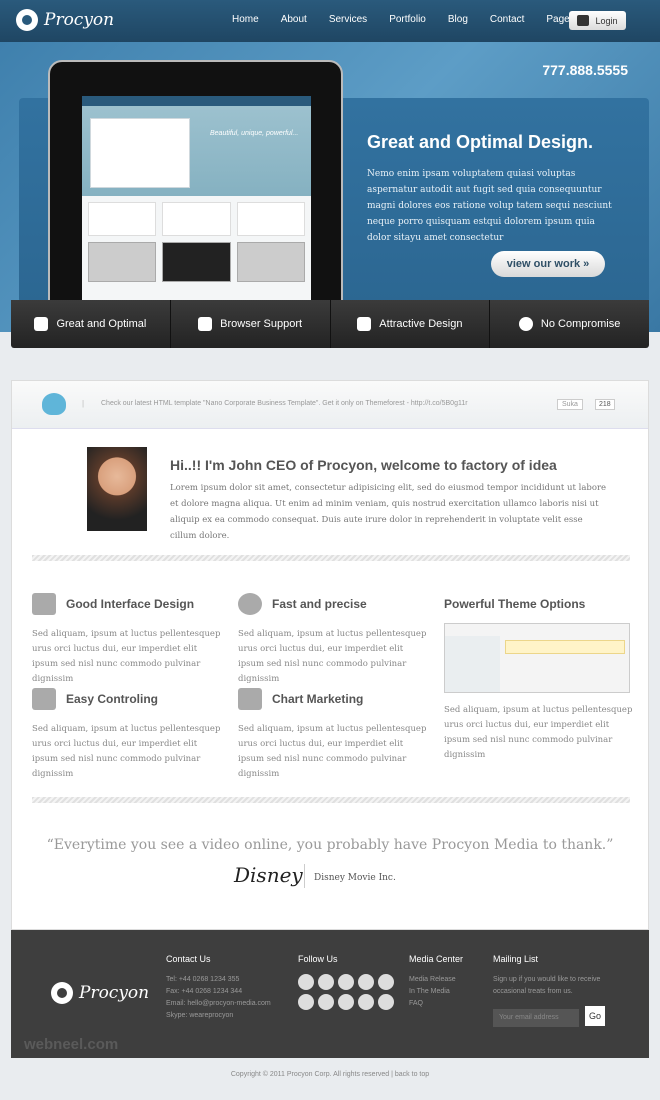 This screenshot has width=660, height=1100. Describe the element at coordinates (507, 19) in the screenshot. I see `nav-contact: Contact` at that location.